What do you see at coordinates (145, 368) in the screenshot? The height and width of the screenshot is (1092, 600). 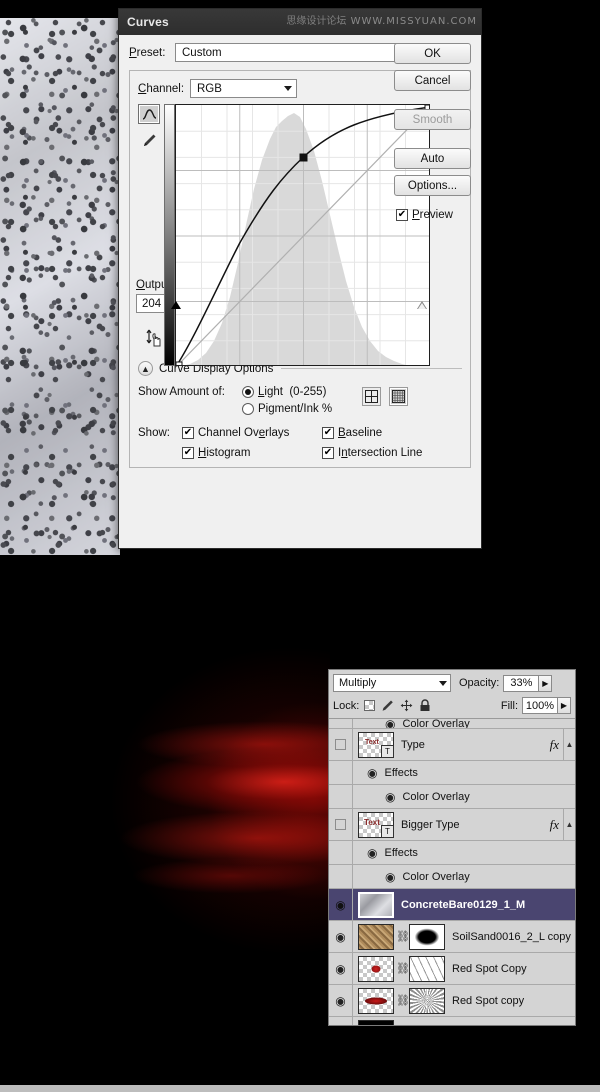 I see `collapse-chevron-icon: ▲` at bounding box center [145, 368].